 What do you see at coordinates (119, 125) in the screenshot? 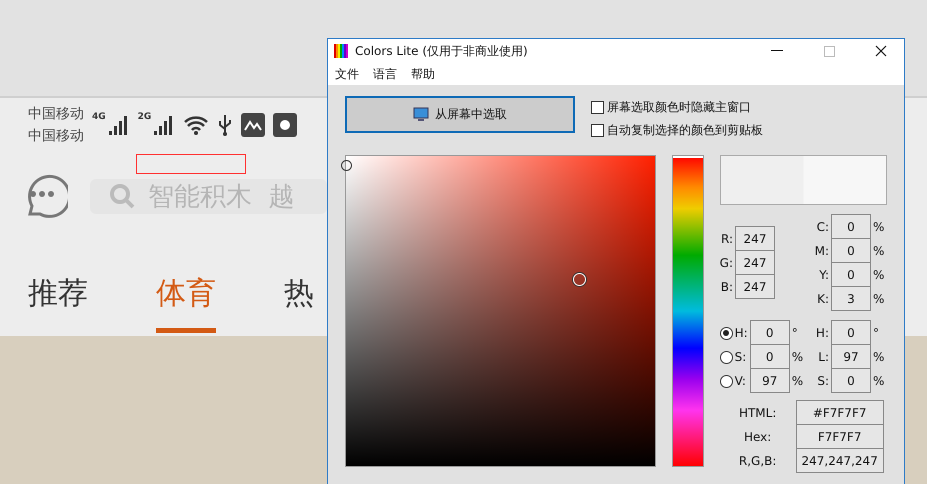
I see `signal-icon` at bounding box center [119, 125].